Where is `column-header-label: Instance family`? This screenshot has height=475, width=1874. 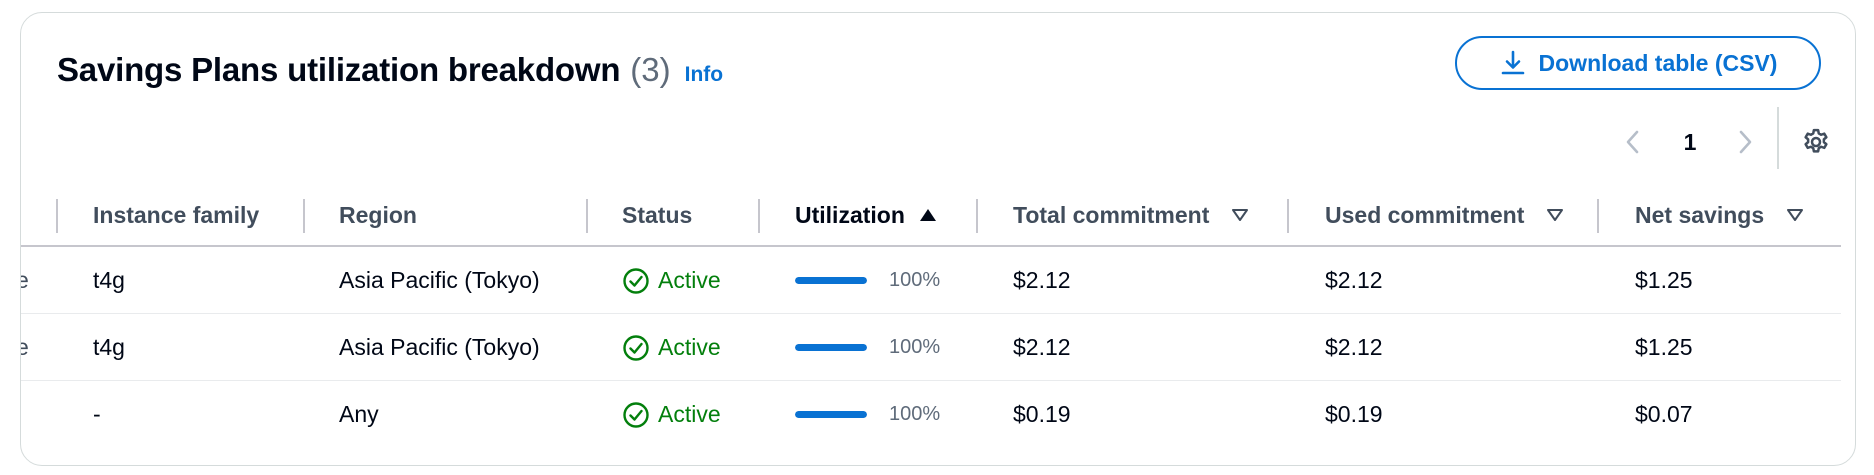 column-header-label: Instance family is located at coordinates (176, 214).